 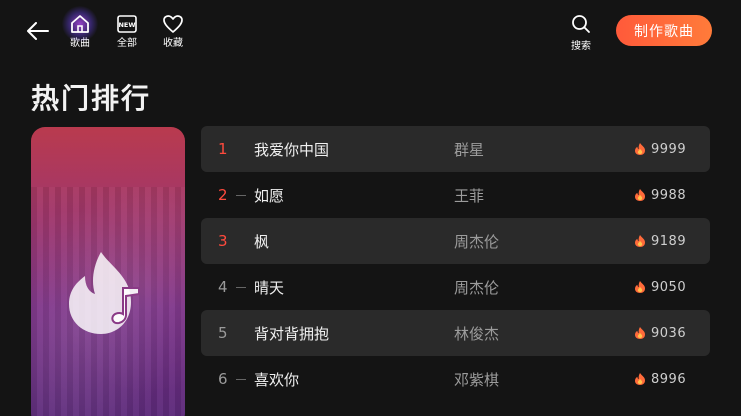 I want to click on heat-score: 8996, so click(x=659, y=379).